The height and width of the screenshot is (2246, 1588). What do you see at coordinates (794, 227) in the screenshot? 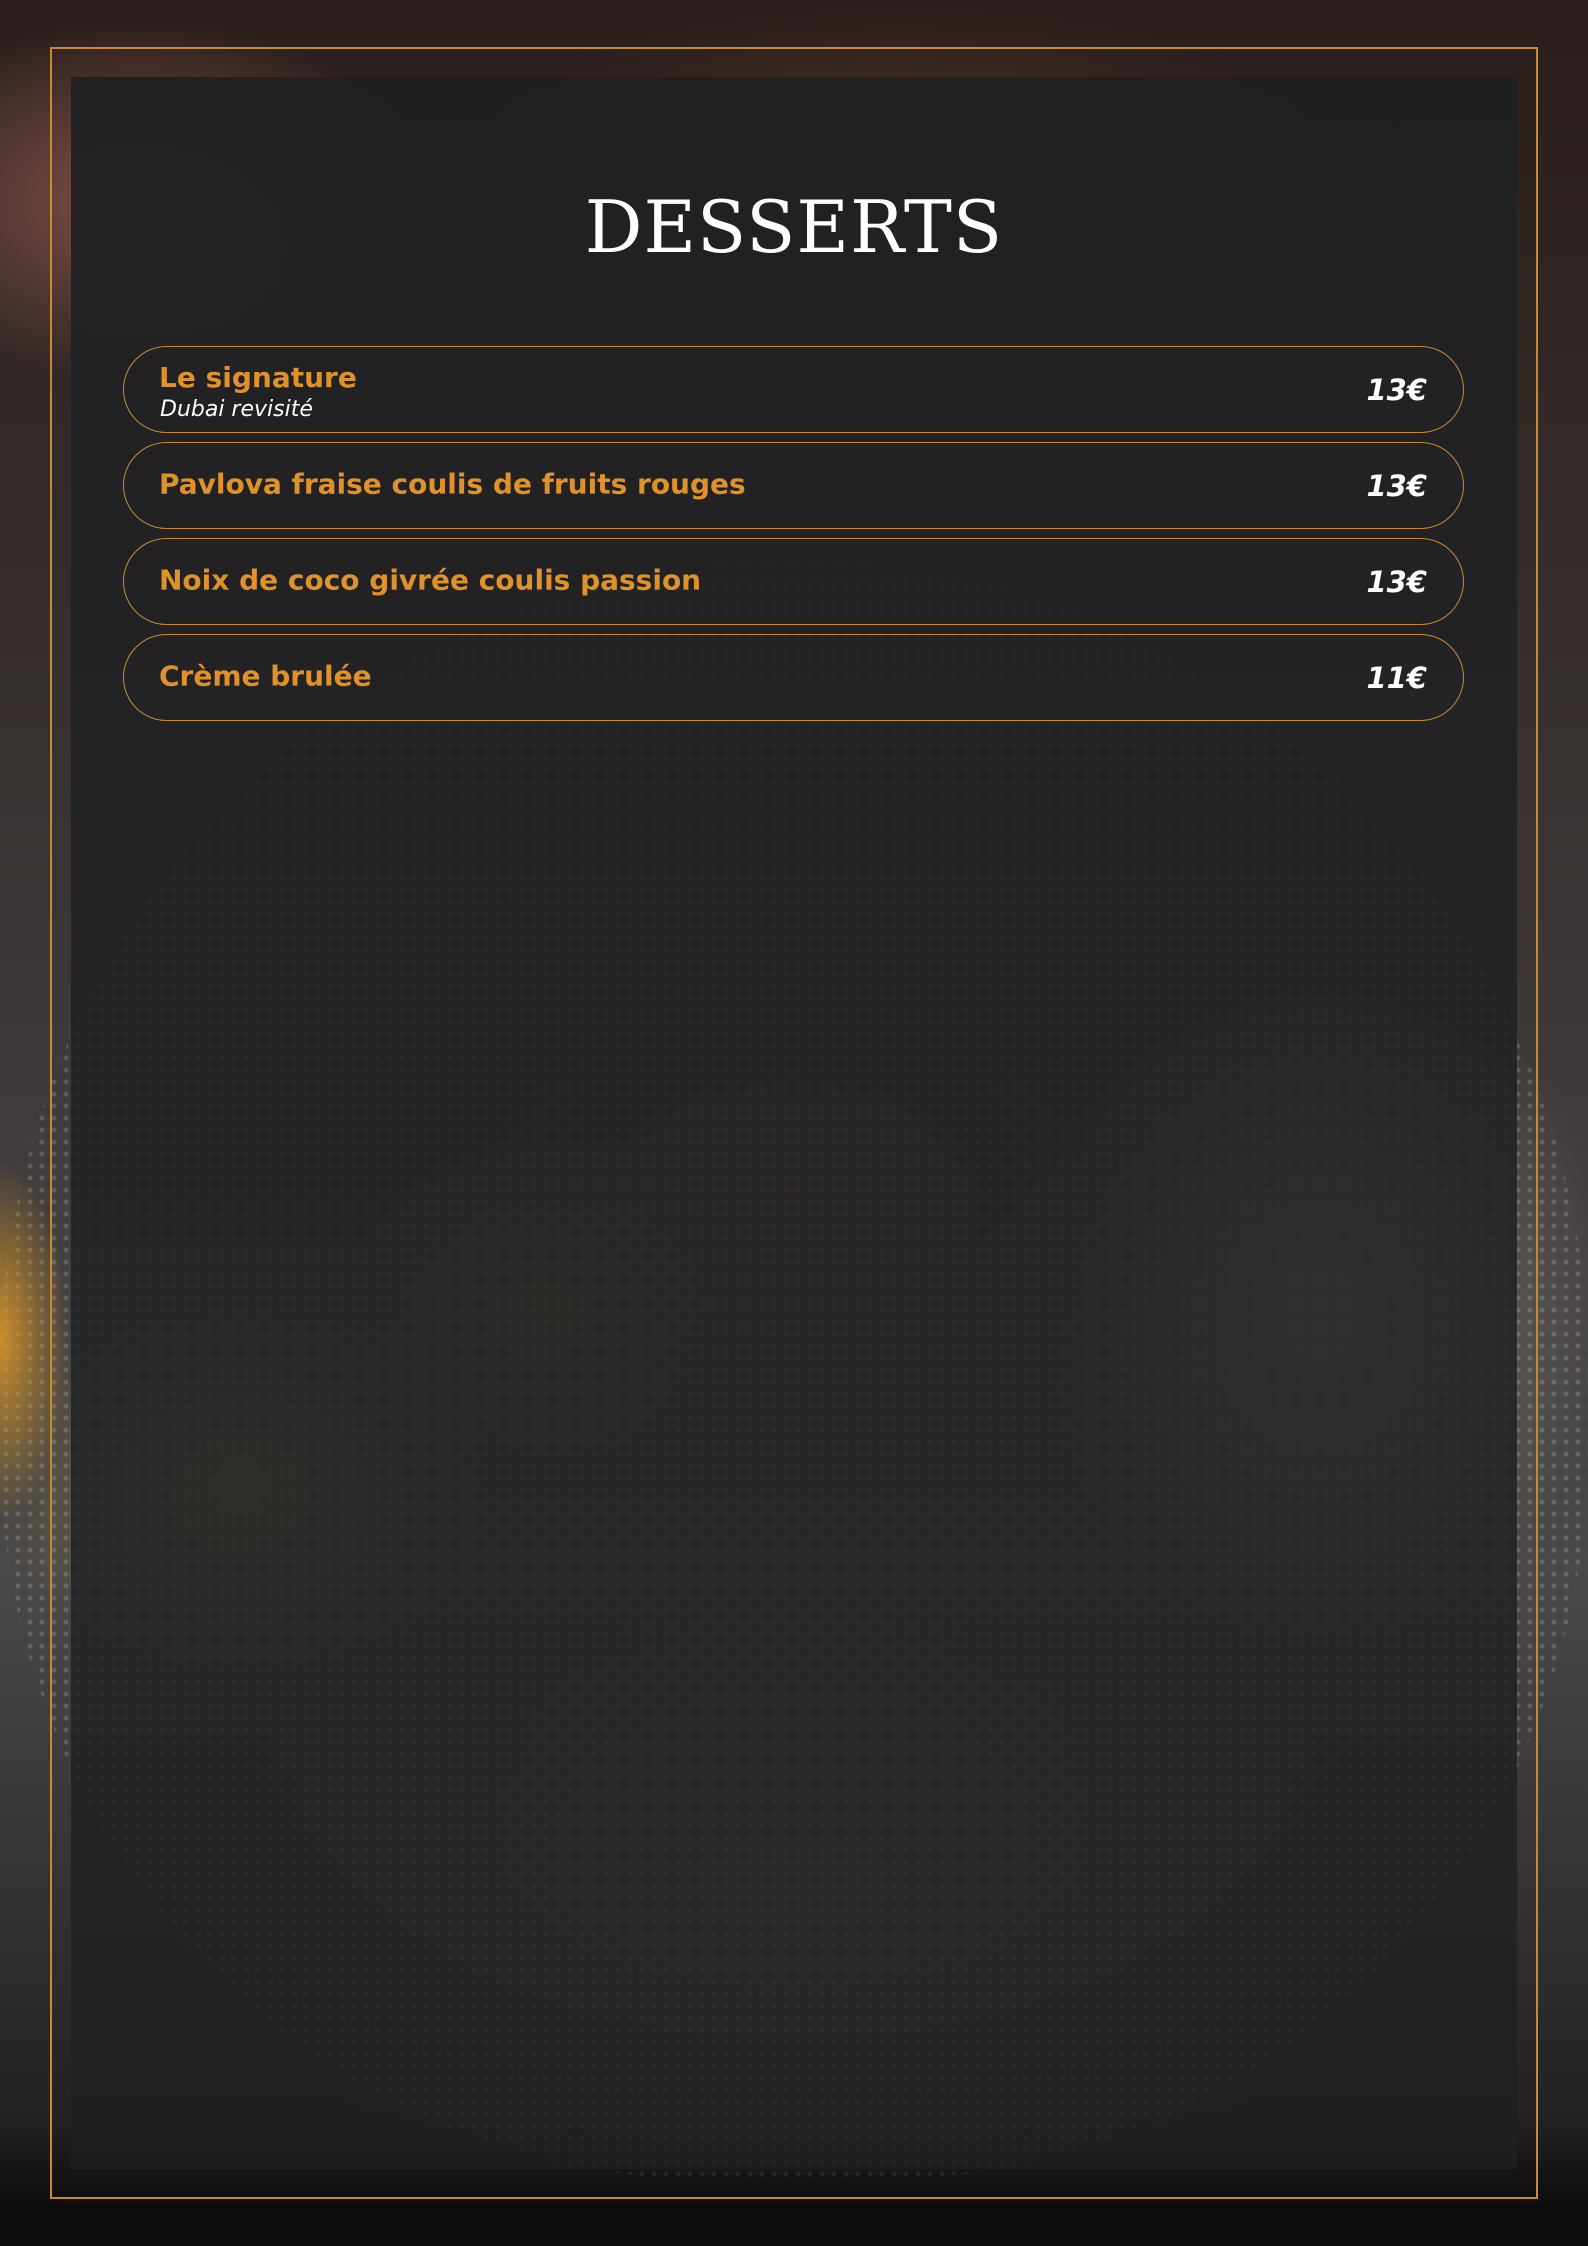
I see `menu-title: DESSERTS` at bounding box center [794, 227].